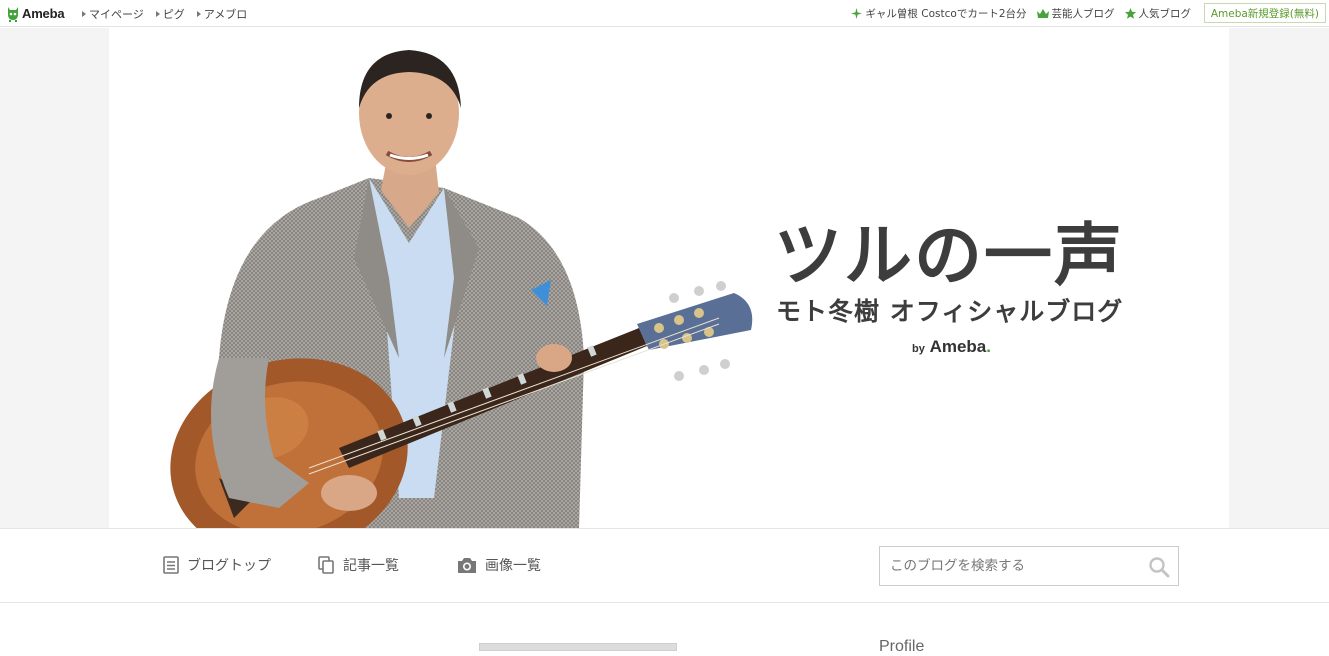 Image resolution: width=1329 pixels, height=656 pixels. What do you see at coordinates (1083, 14) in the screenshot?
I see `celebrity-blog-label: 芸能人ブログ` at bounding box center [1083, 14].